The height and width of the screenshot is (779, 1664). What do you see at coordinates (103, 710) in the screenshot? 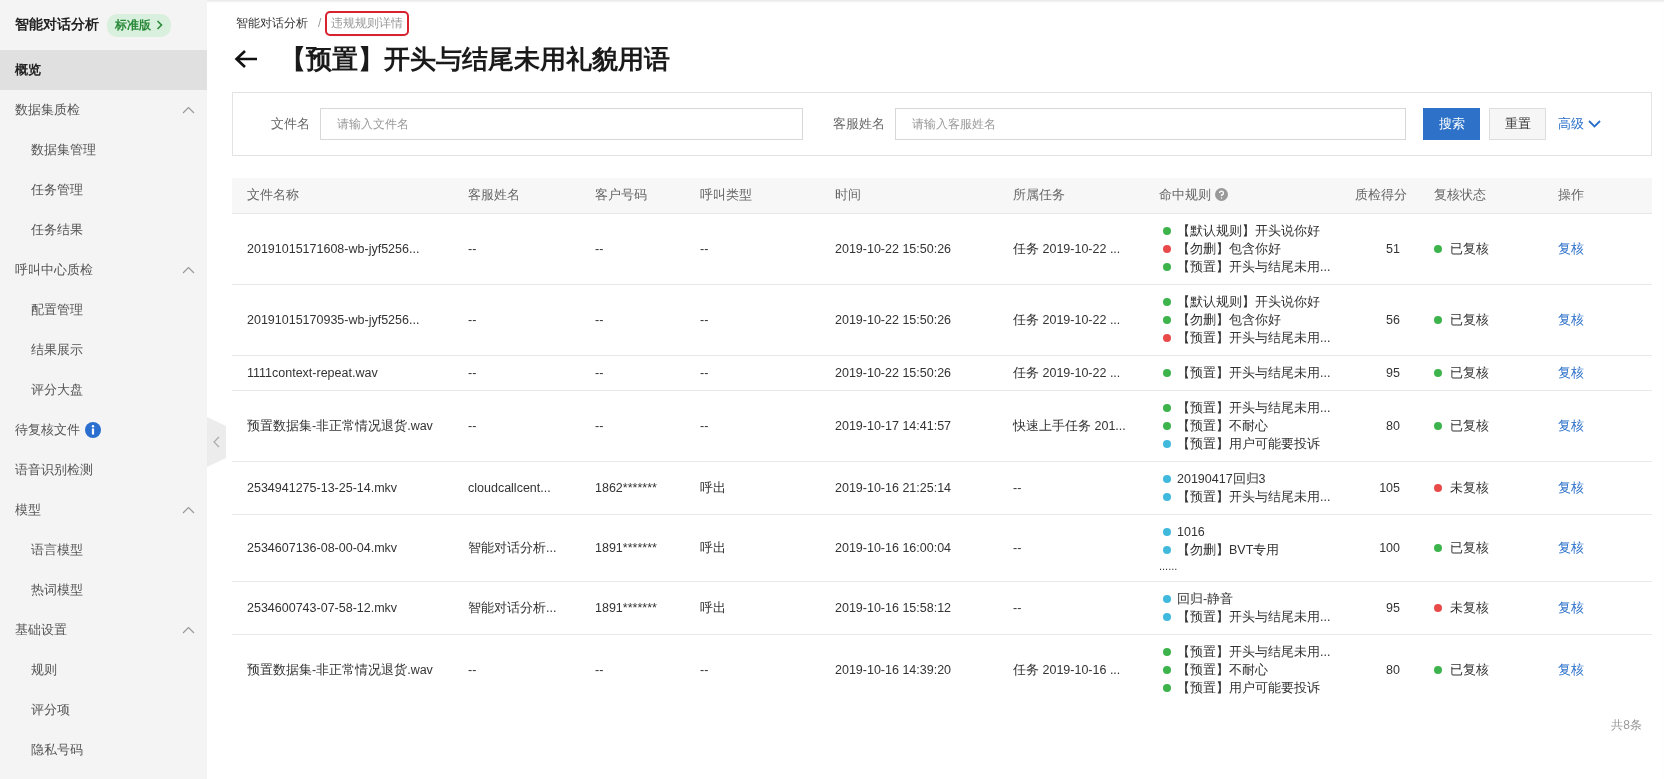
I see `sidebar-item: 评分项` at bounding box center [103, 710].